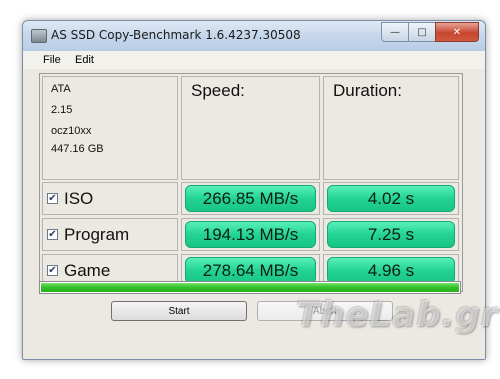 The width and height of the screenshot is (500, 379). What do you see at coordinates (52, 60) in the screenshot?
I see `menu-file: File` at bounding box center [52, 60].